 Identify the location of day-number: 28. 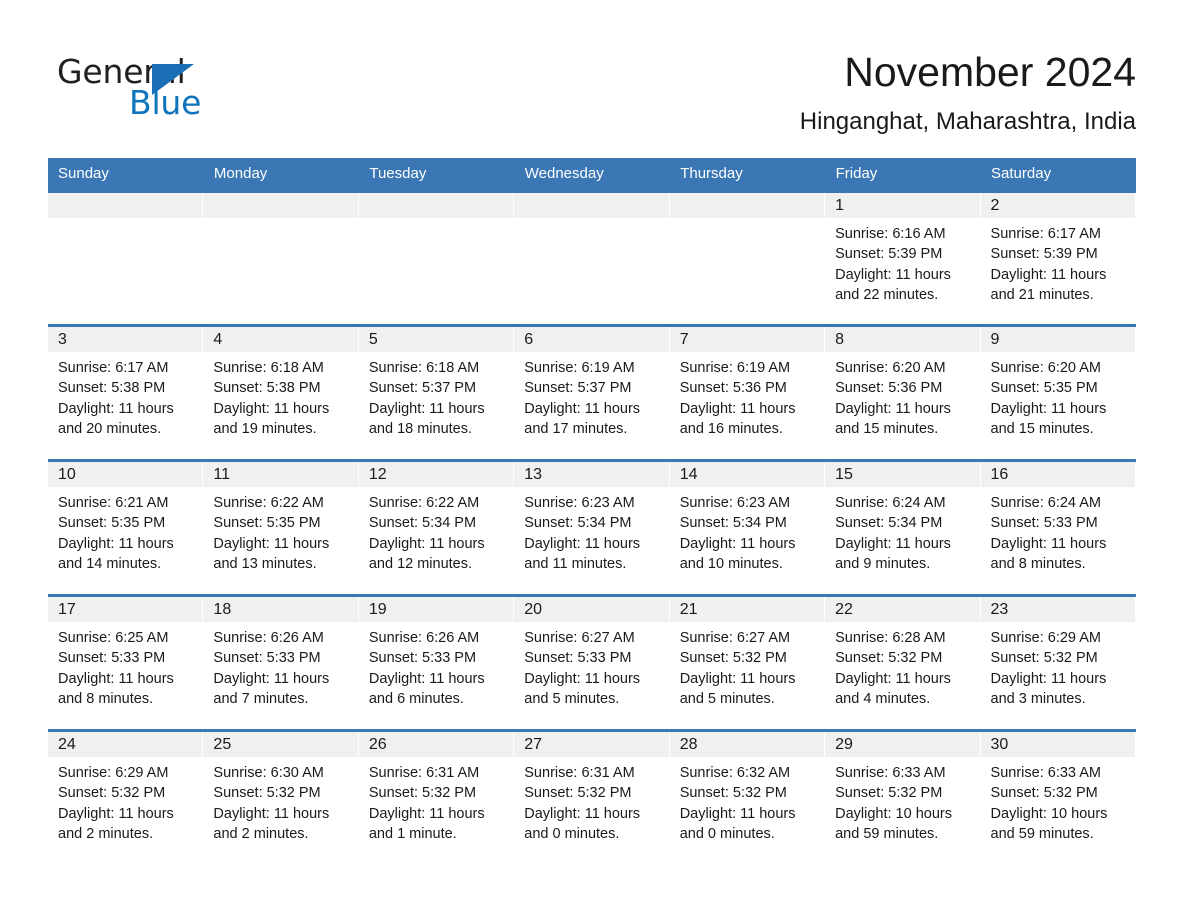
(747, 744).